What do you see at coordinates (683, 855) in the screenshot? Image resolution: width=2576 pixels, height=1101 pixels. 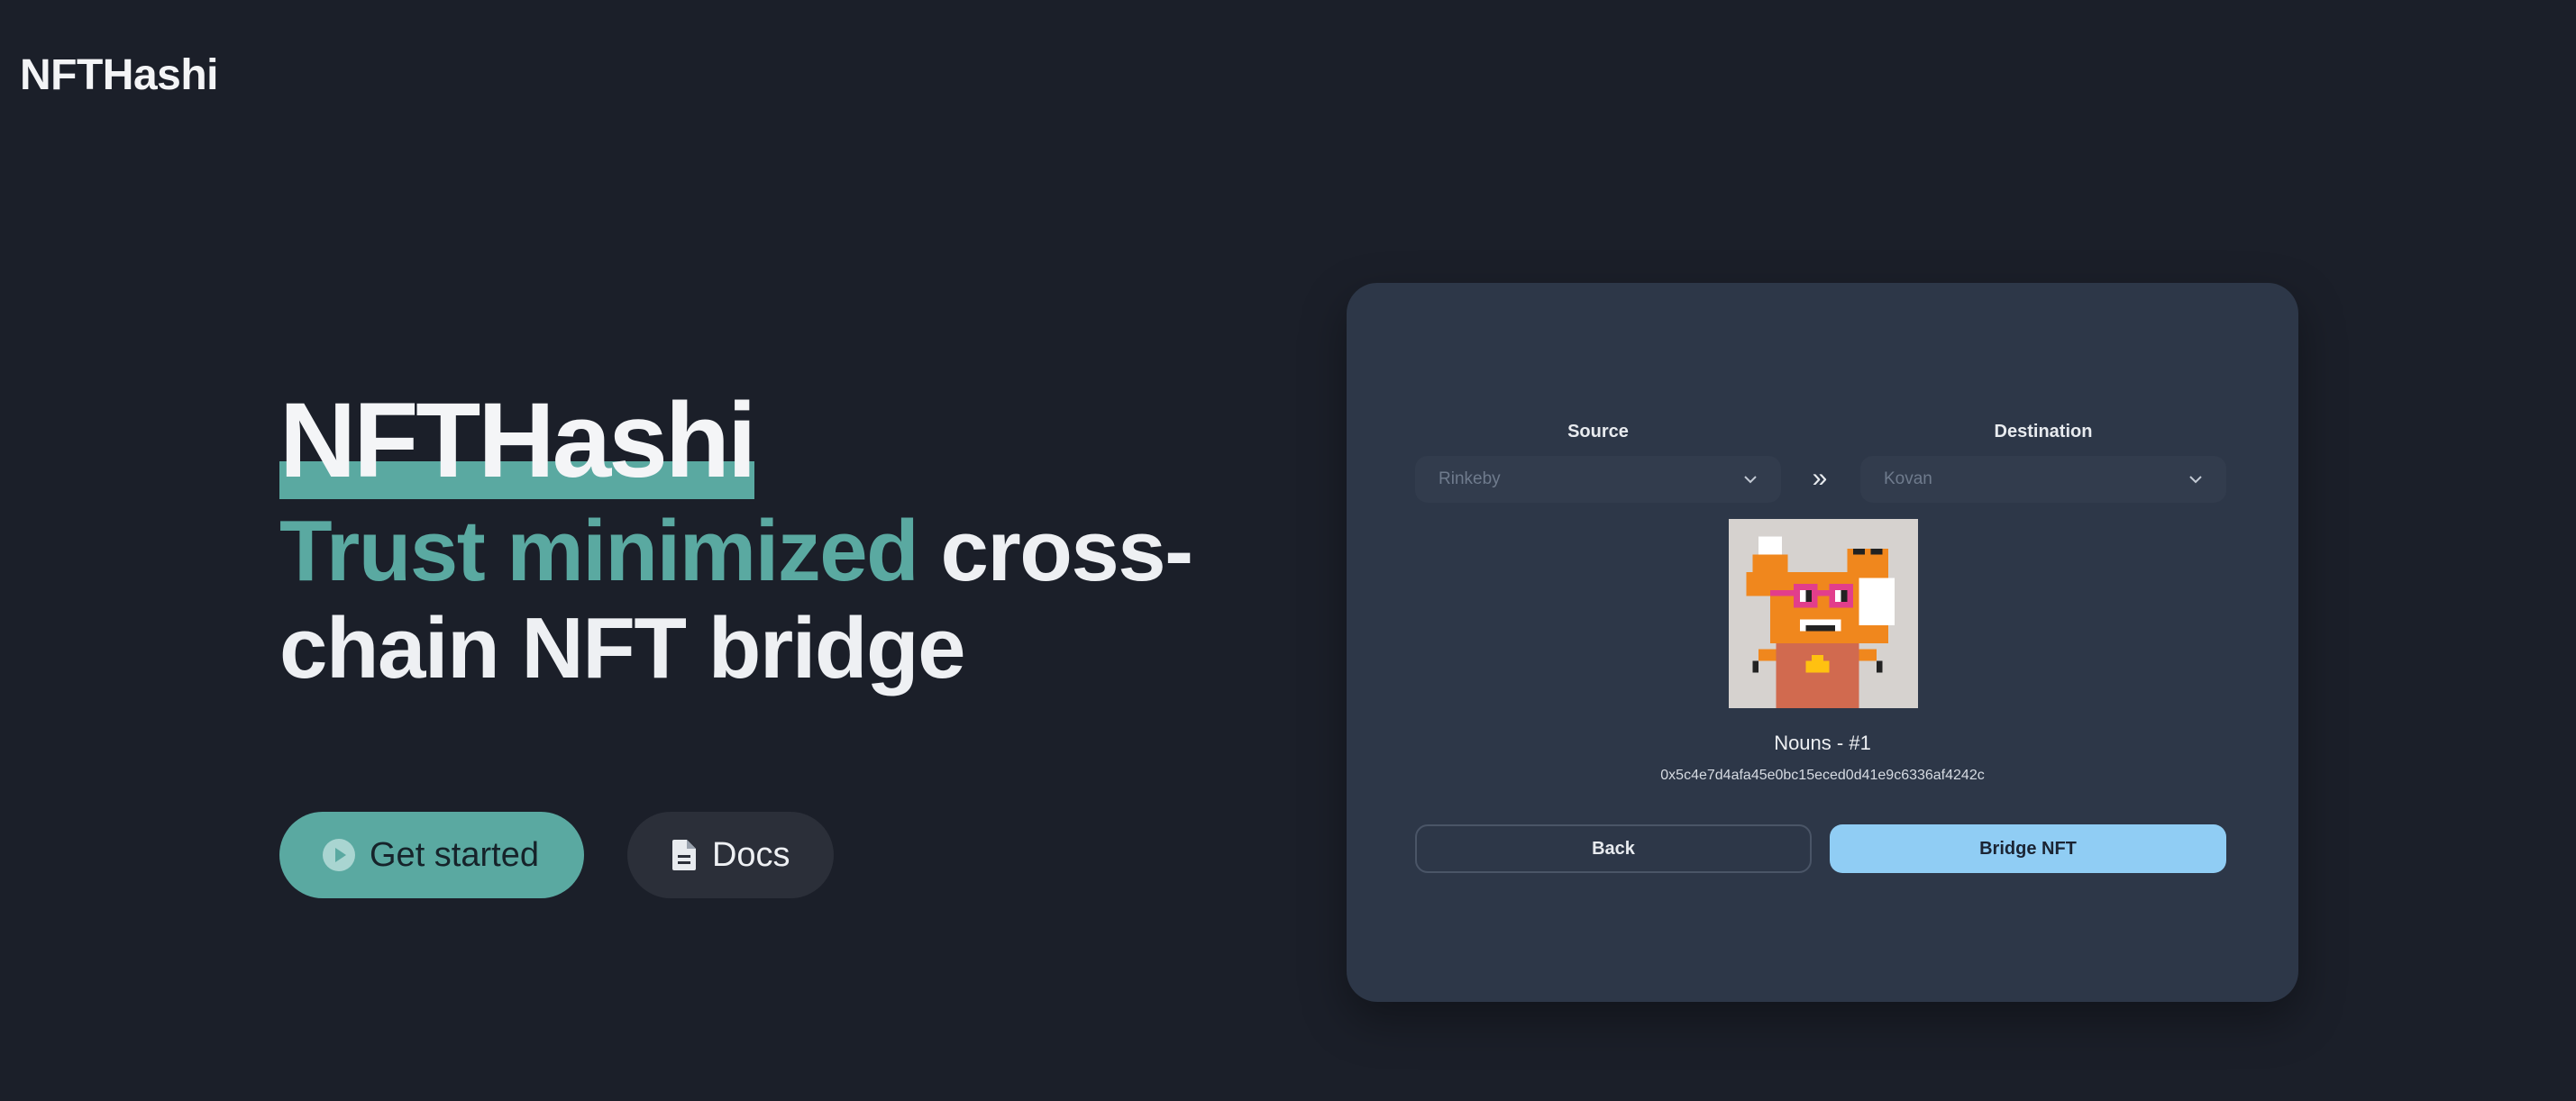 I see `document-icon` at bounding box center [683, 855].